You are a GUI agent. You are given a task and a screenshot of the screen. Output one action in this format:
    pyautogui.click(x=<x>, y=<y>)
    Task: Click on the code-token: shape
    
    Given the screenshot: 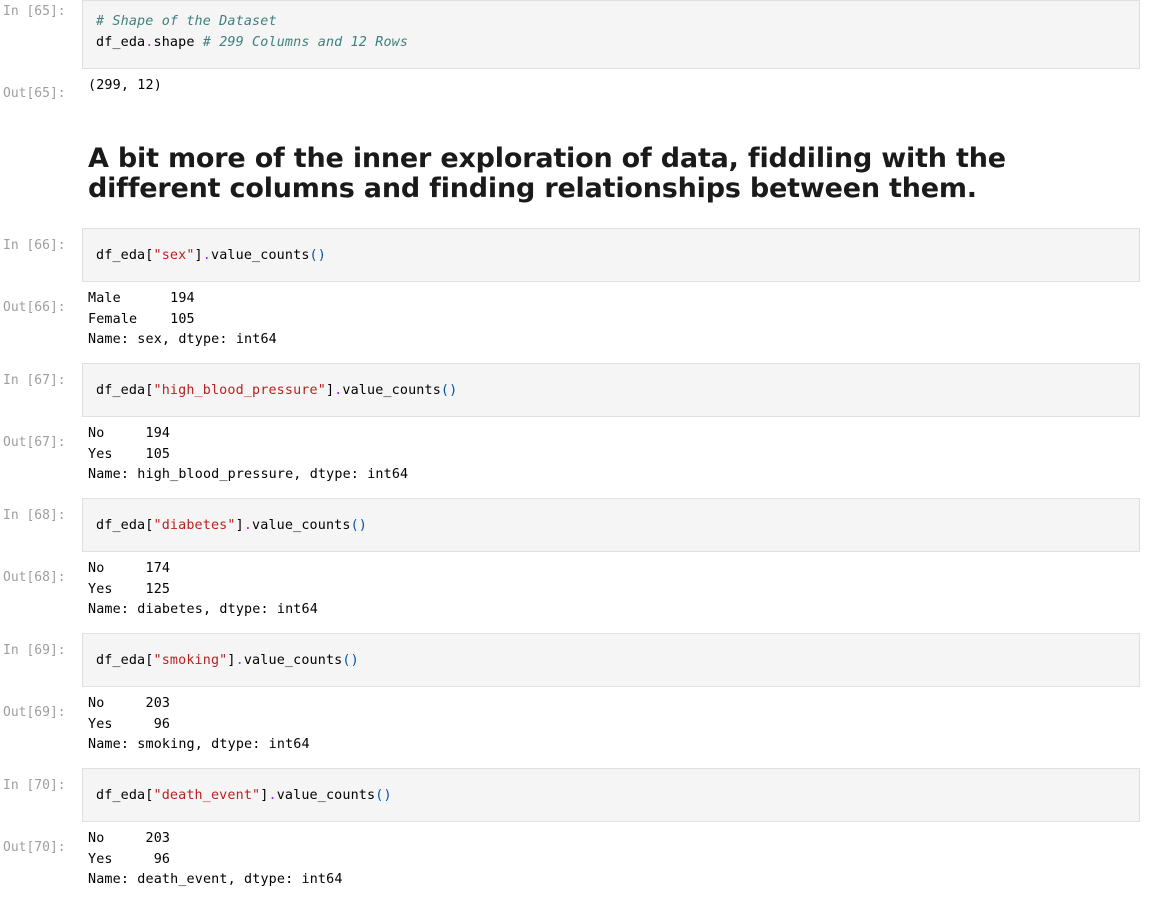 What is the action you would take?
    pyautogui.click(x=178, y=42)
    